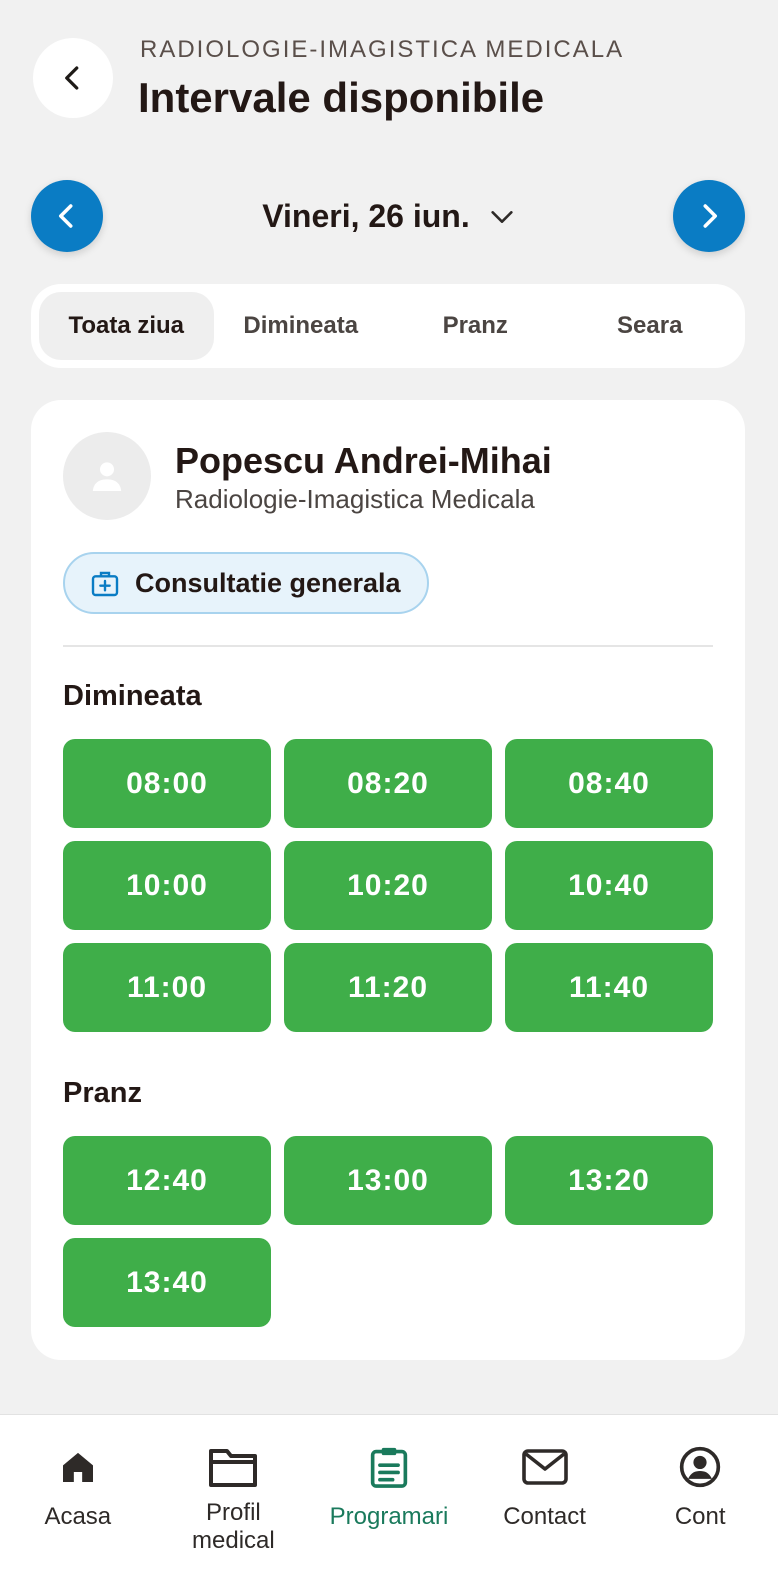  I want to click on chevron-down-icon, so click(502, 216).